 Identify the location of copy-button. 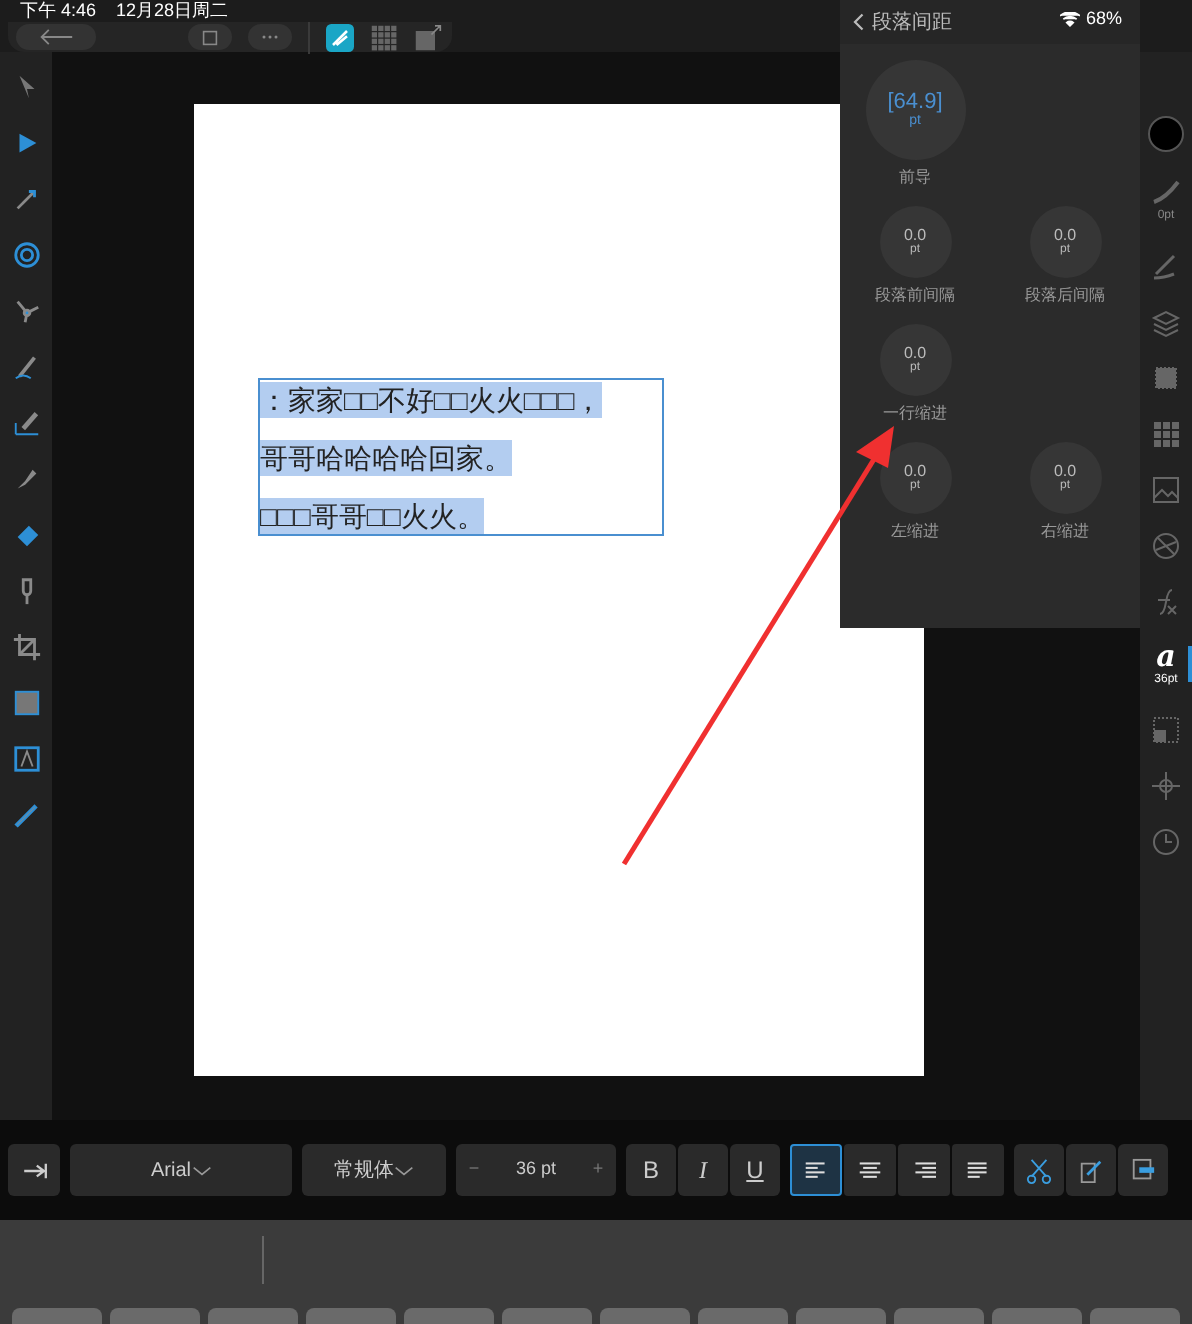
(1091, 1170).